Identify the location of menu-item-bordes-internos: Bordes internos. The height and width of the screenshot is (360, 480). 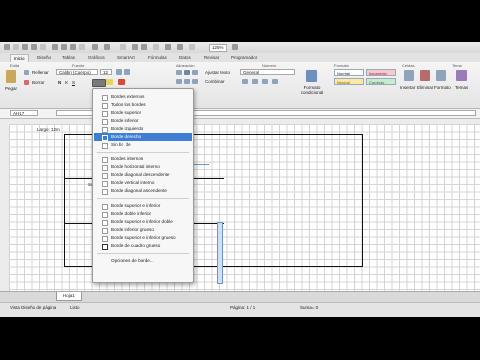
(143, 159).